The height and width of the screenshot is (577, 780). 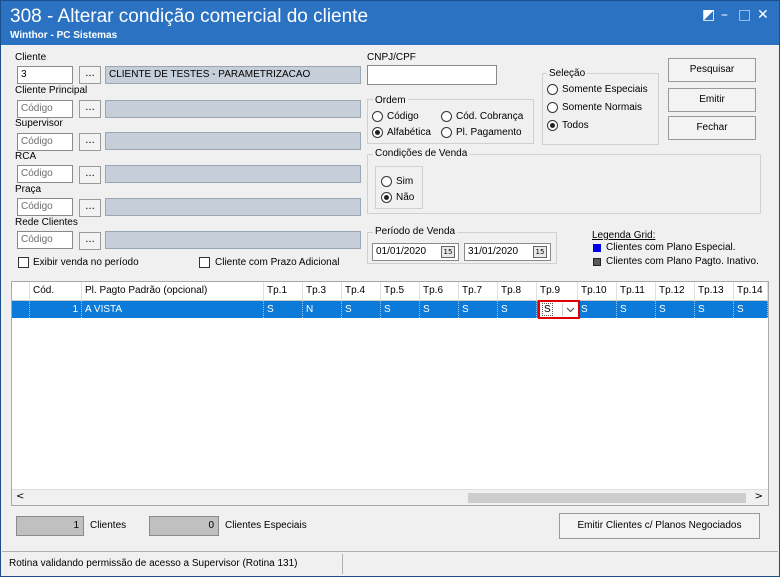 What do you see at coordinates (386, 197) in the screenshot?
I see `condicoes-nao-radio` at bounding box center [386, 197].